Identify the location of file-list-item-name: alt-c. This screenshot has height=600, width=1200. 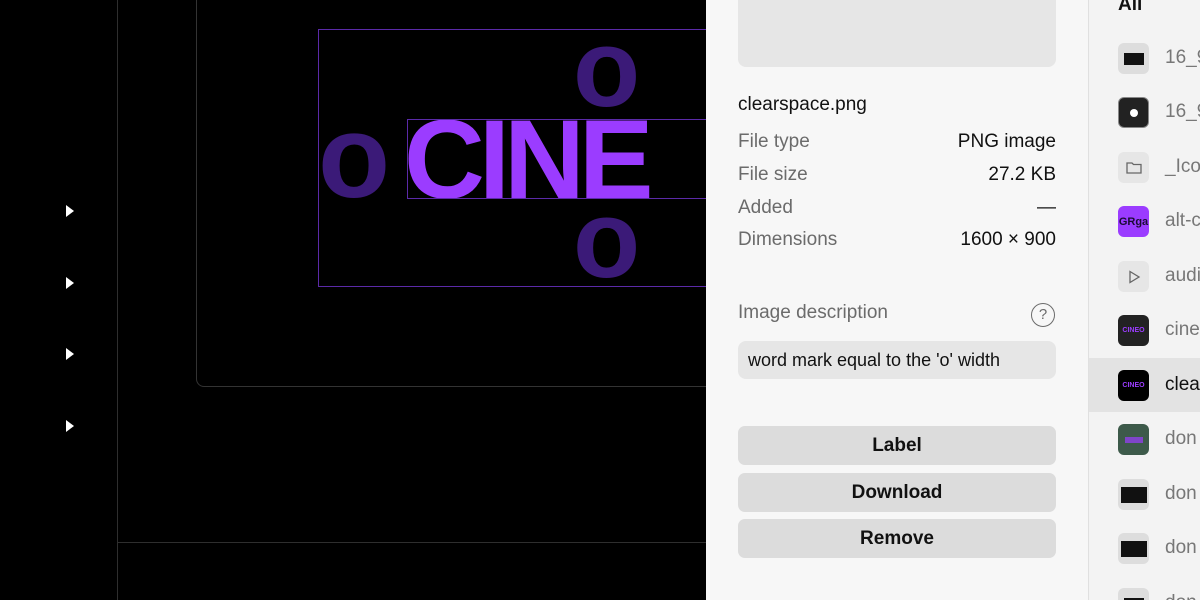
(1182, 220).